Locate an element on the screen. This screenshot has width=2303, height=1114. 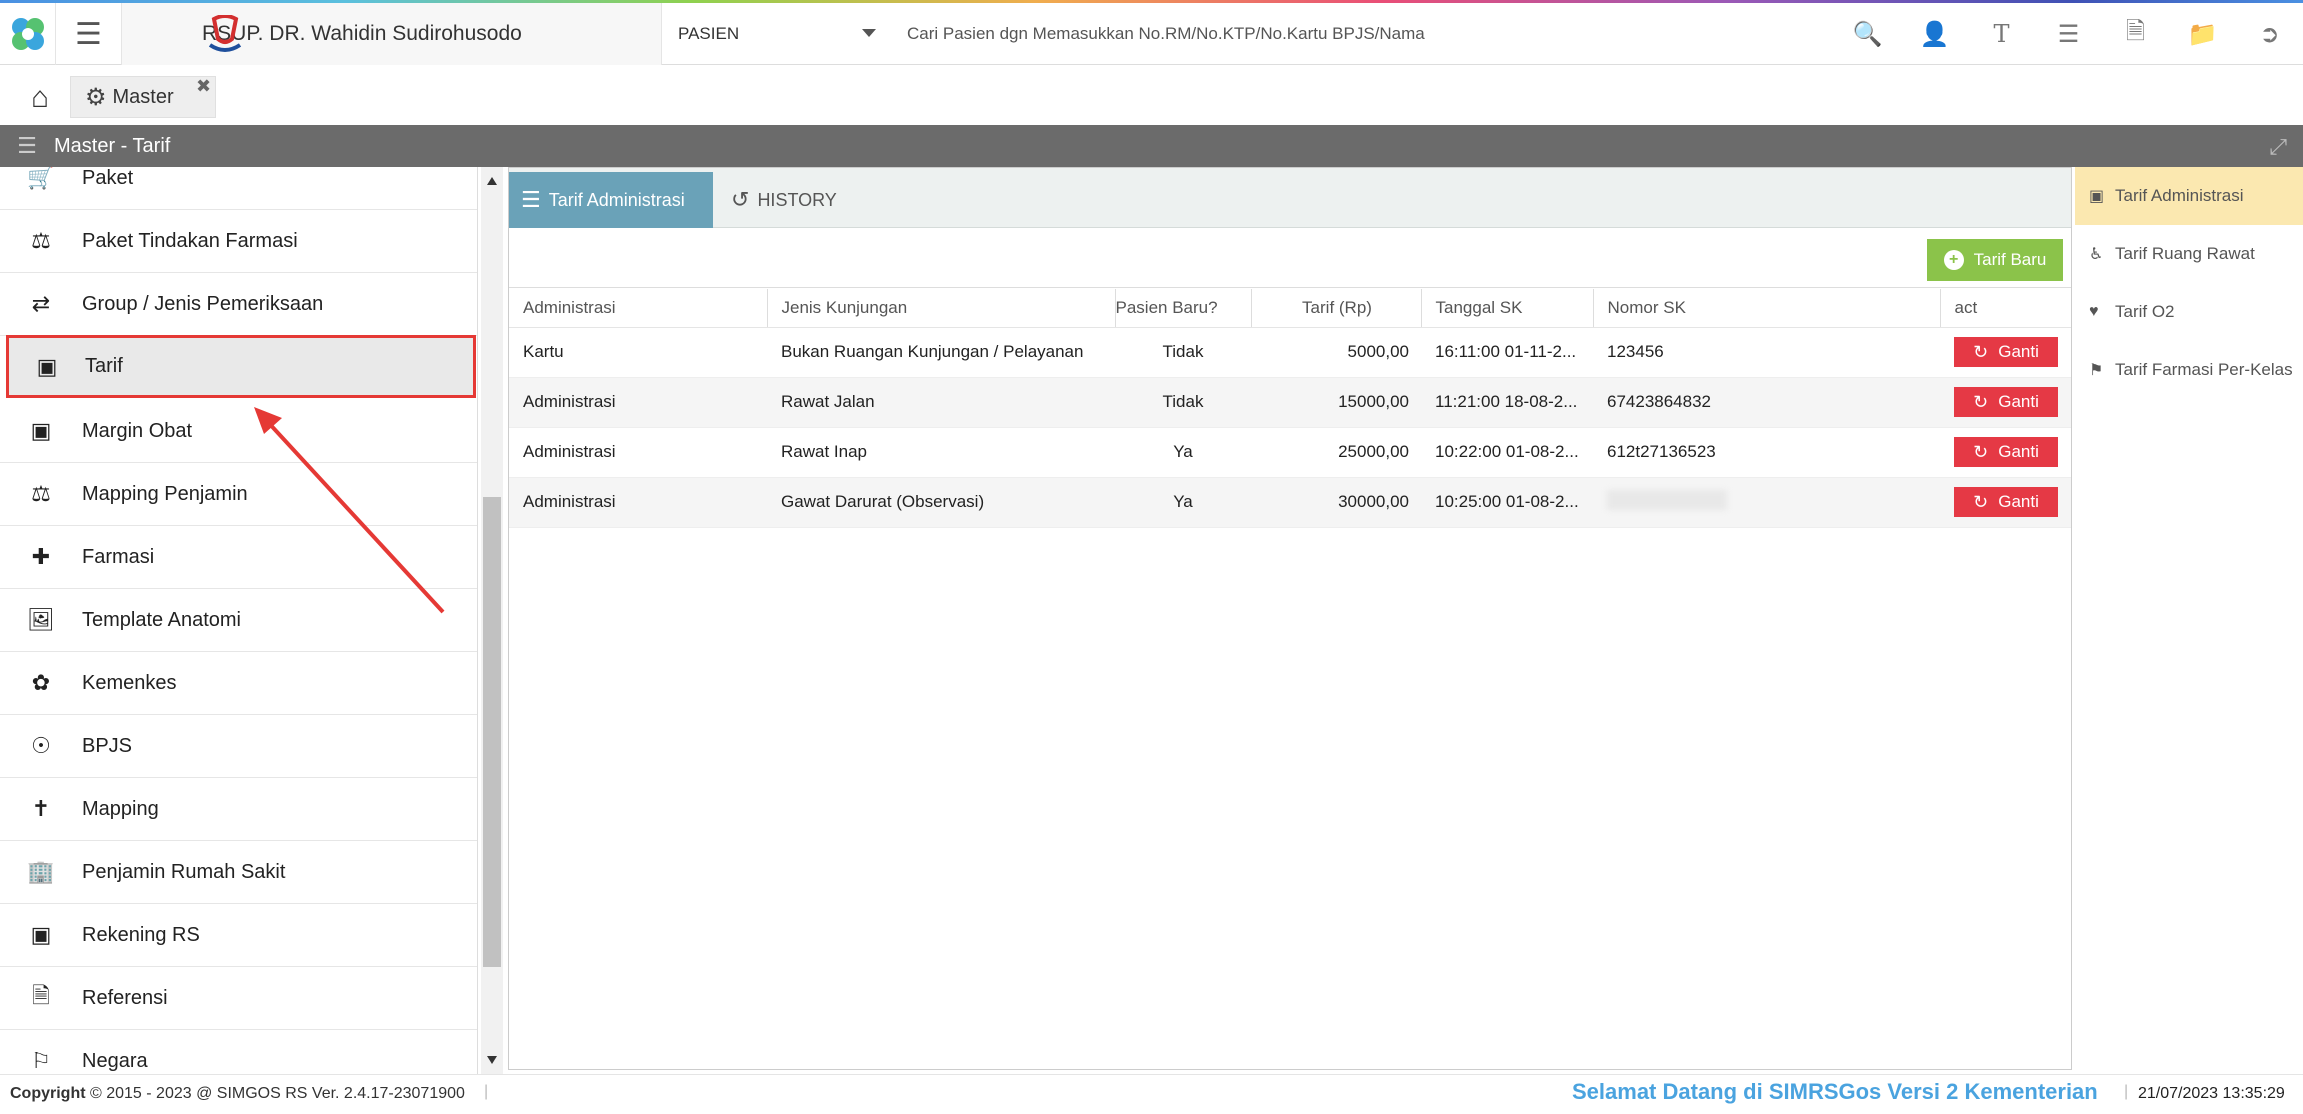
sidebar-item-label: Group / Jenis Pemeriksaan is located at coordinates (203, 303).